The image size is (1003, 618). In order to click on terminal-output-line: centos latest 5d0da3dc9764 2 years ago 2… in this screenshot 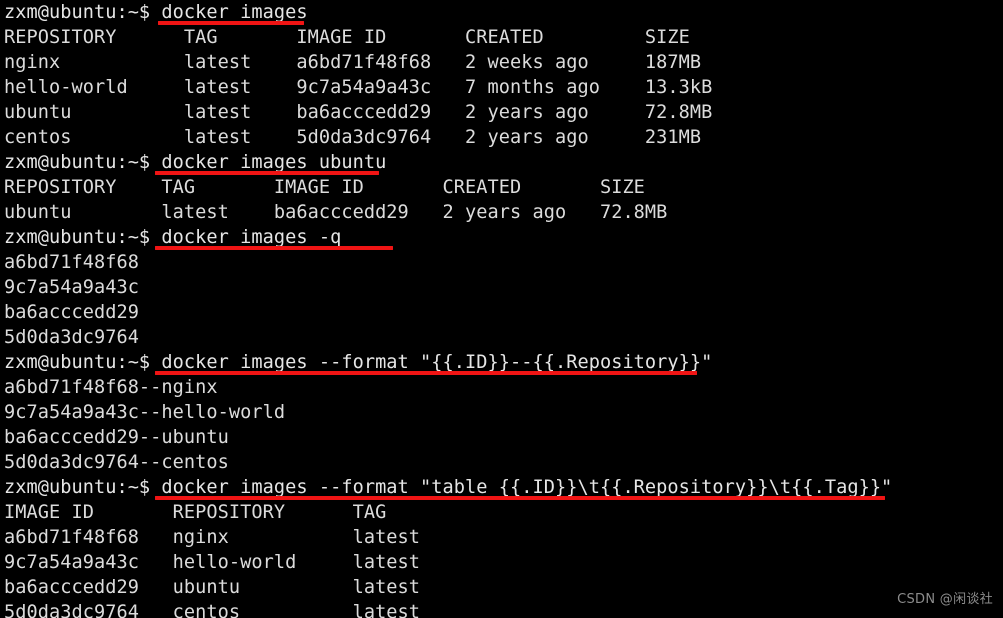, I will do `click(446, 137)`.